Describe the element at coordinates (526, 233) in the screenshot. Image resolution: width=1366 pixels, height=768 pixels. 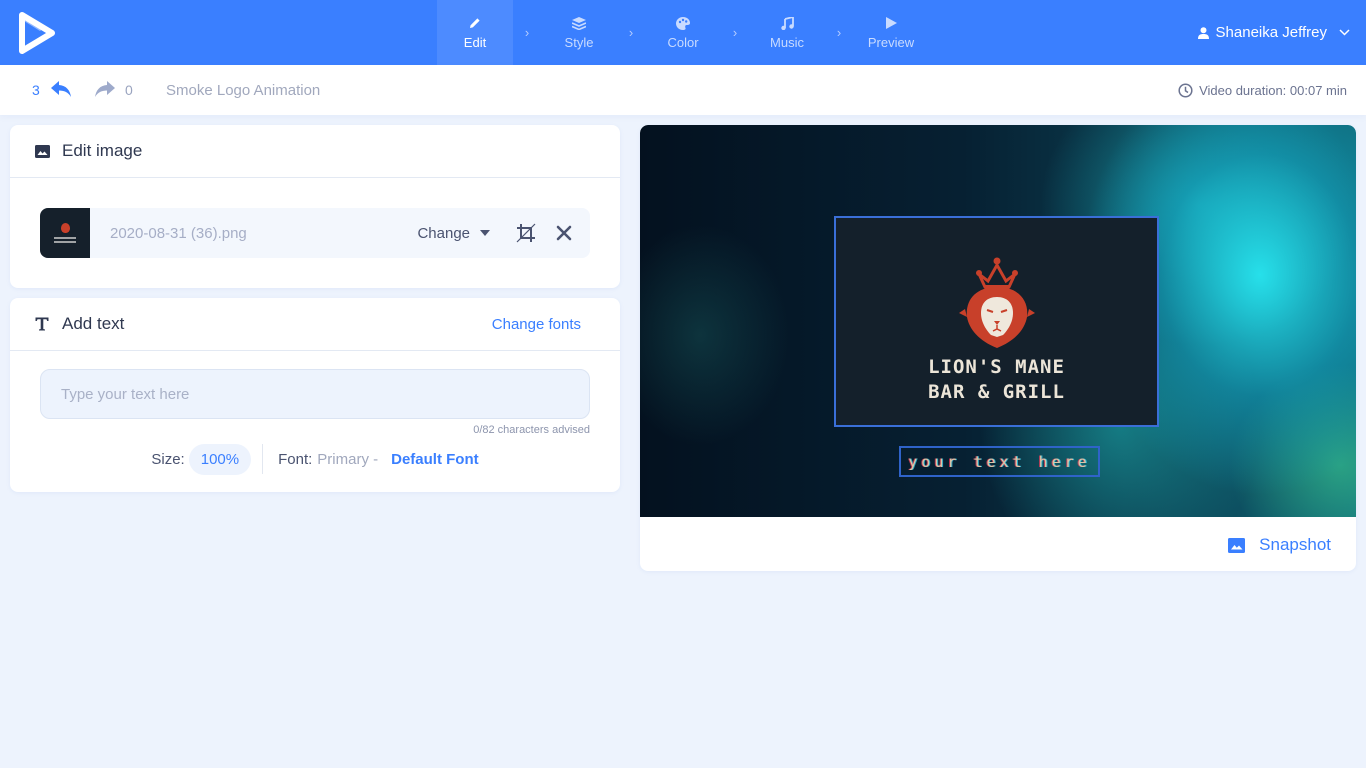
I see `crop-icon` at that location.